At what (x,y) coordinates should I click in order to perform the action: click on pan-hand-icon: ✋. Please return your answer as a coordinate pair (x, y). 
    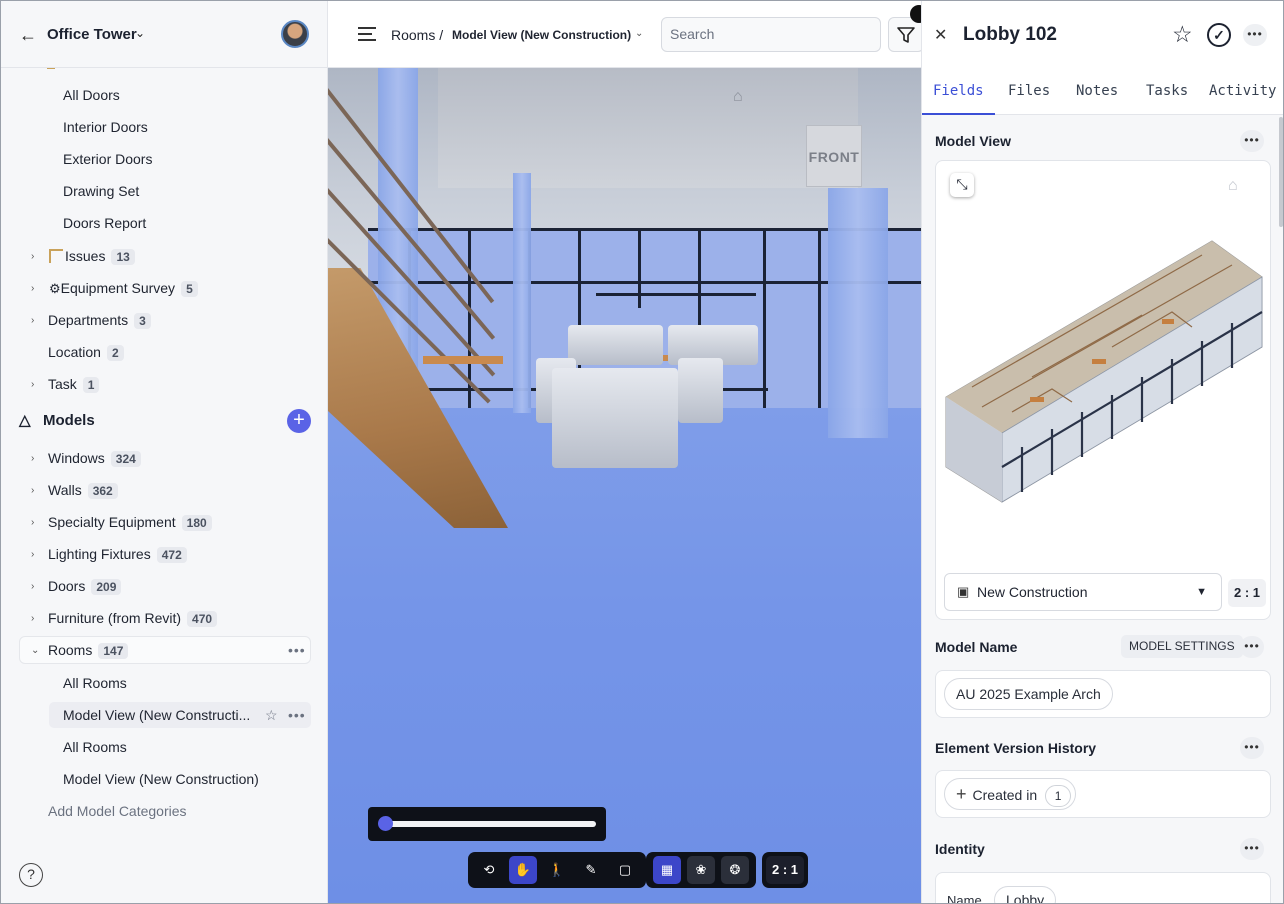
    Looking at the image, I should click on (523, 870).